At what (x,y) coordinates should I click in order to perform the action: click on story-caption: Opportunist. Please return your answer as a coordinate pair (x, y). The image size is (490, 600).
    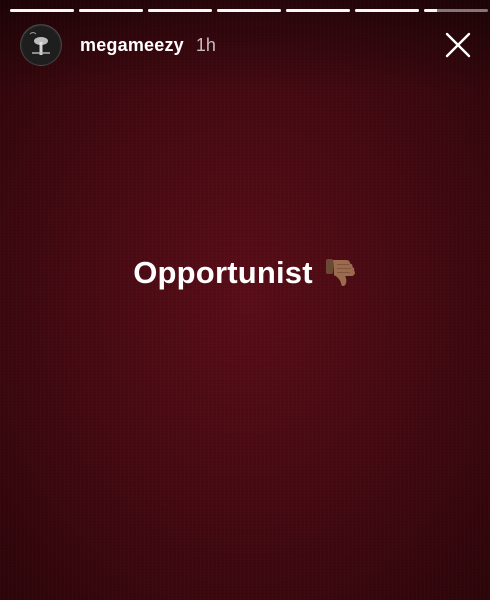
    Looking at the image, I should click on (245, 273).